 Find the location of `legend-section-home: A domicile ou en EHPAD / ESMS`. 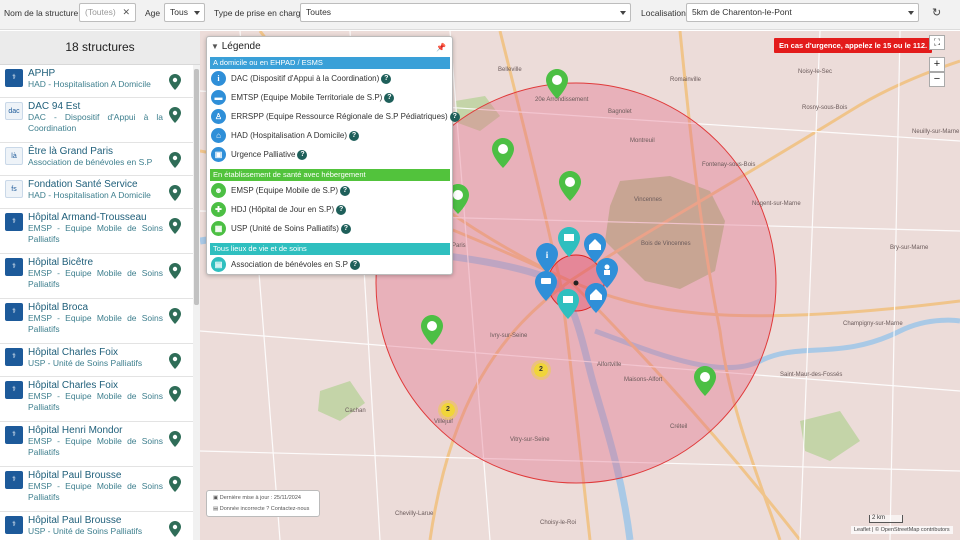

legend-section-home: A domicile ou en EHPAD / ESMS is located at coordinates (330, 63).